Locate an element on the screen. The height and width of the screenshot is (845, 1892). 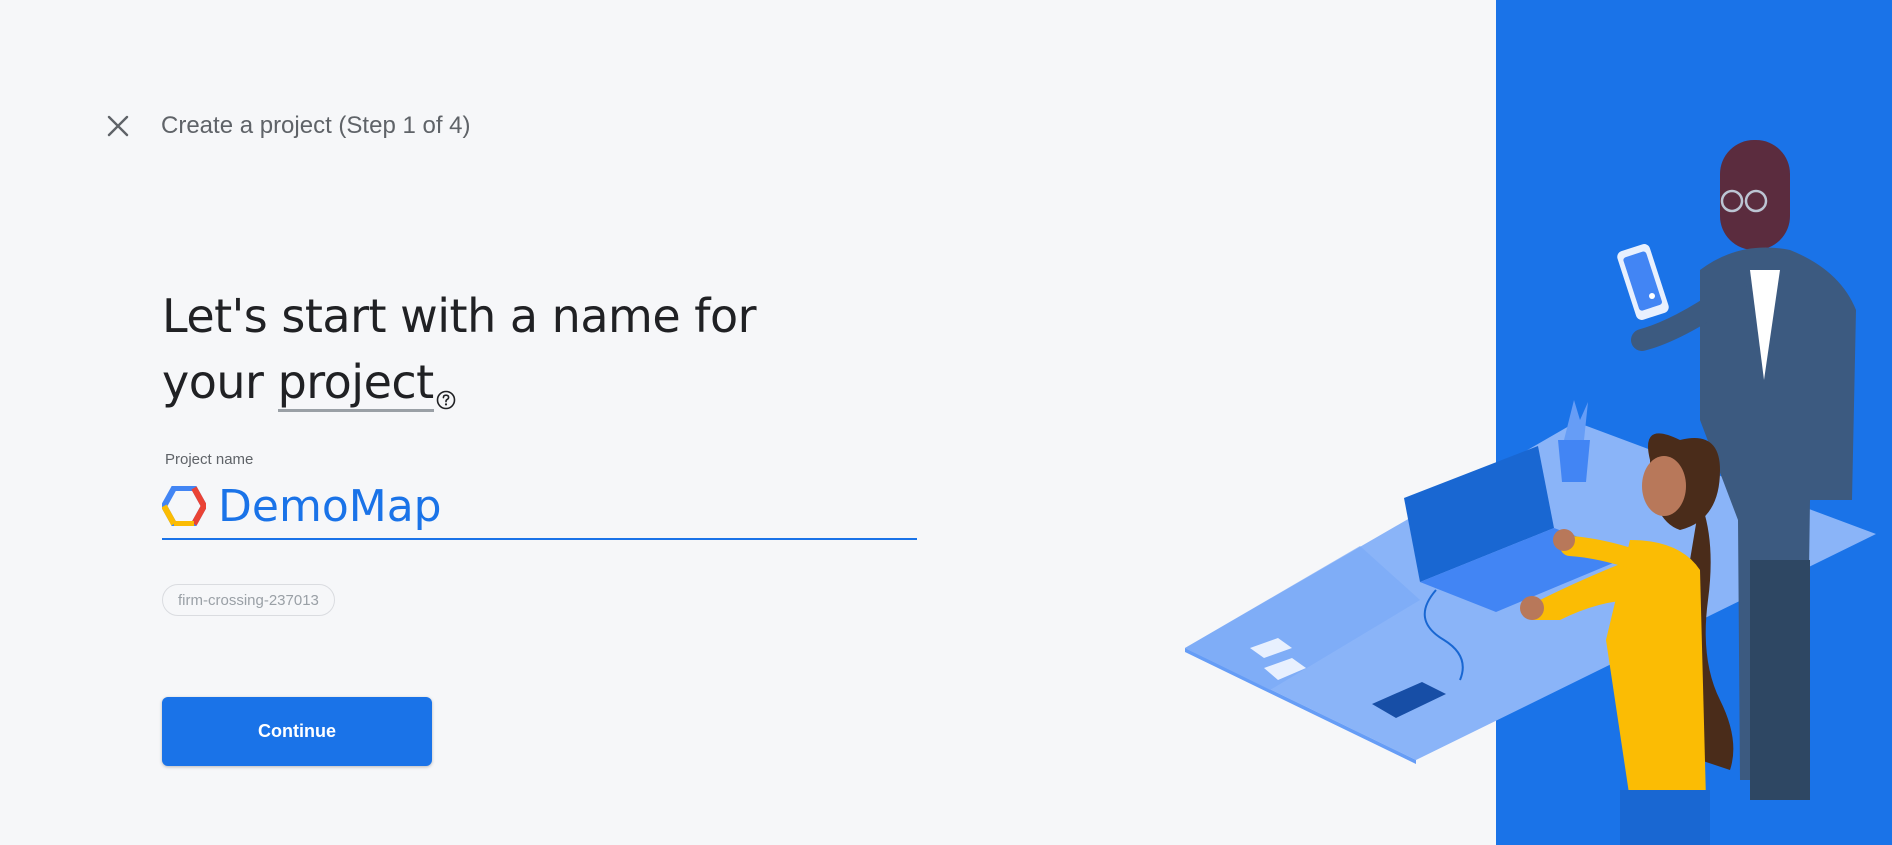
project-definition-link: project is located at coordinates (355, 383).